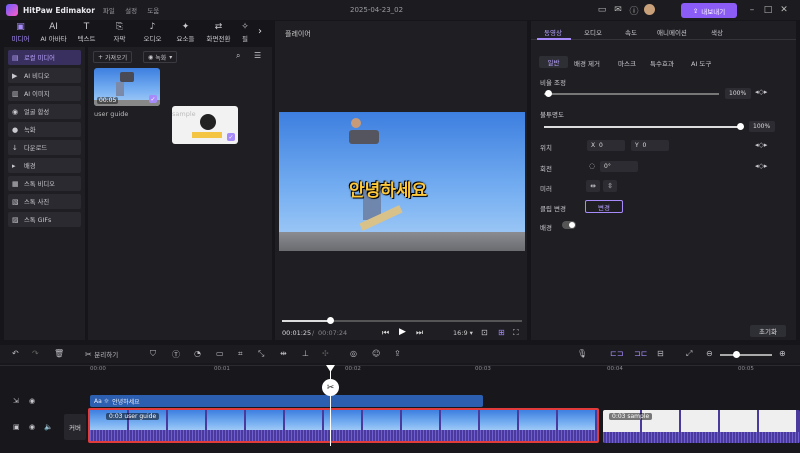 Image resolution: width=800 pixels, height=453 pixels. Describe the element at coordinates (376, 353) in the screenshot. I see `face-tool-icon: ☺` at that location.